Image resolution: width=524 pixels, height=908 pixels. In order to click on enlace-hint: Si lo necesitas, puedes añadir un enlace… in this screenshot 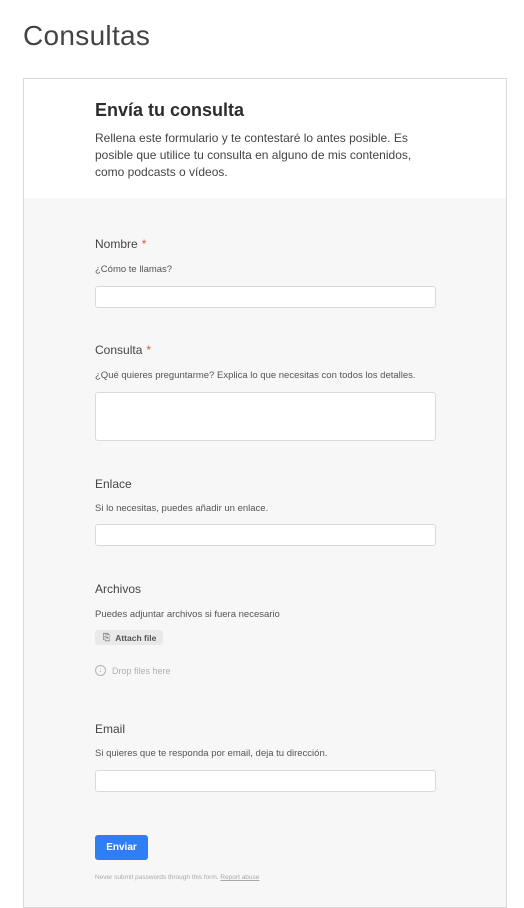, I will do `click(182, 508)`.